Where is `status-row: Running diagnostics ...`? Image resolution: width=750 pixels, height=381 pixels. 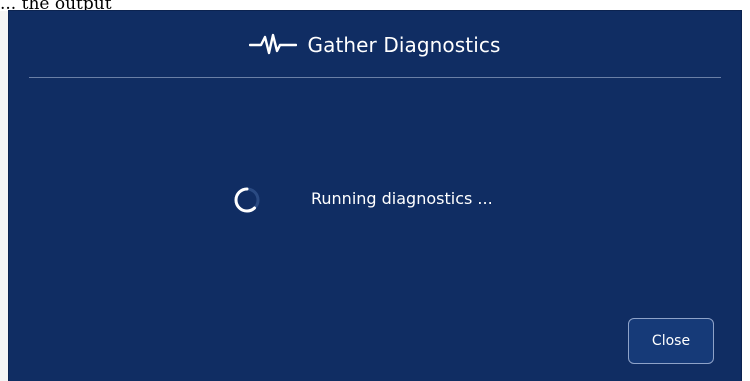 status-row: Running diagnostics ... is located at coordinates (375, 201).